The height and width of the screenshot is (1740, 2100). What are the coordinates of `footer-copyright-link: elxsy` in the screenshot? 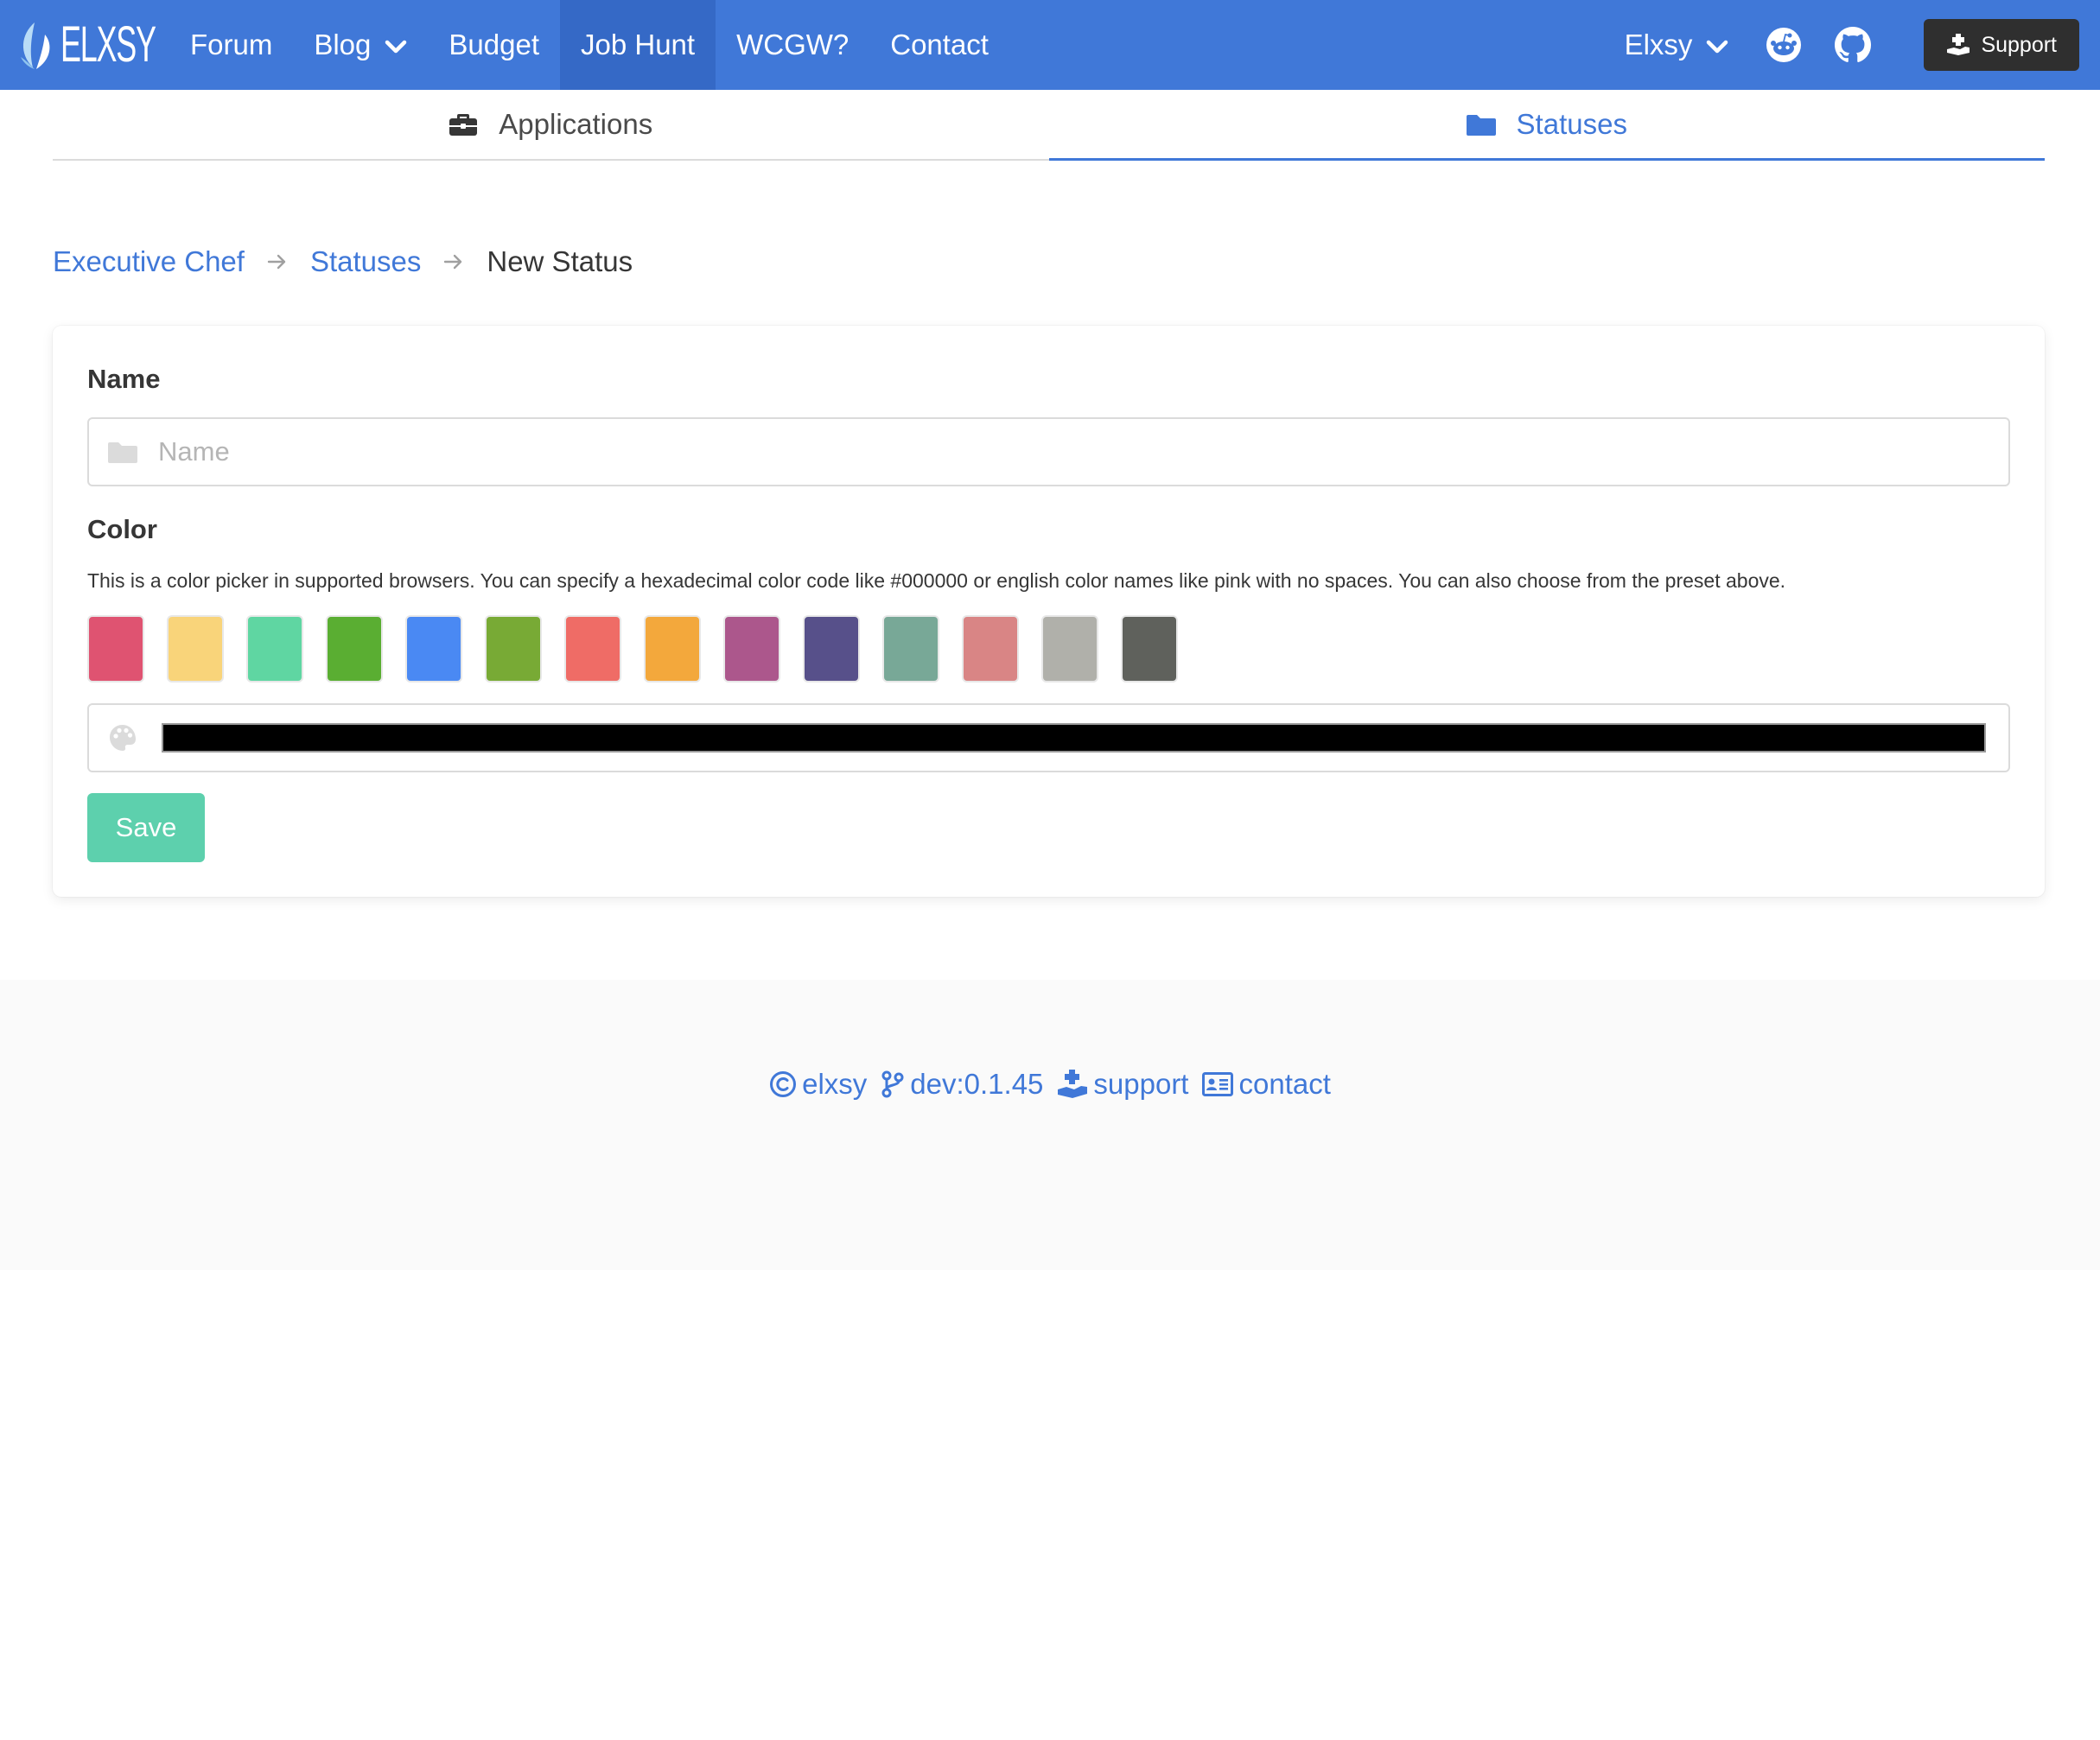 It's located at (818, 1084).